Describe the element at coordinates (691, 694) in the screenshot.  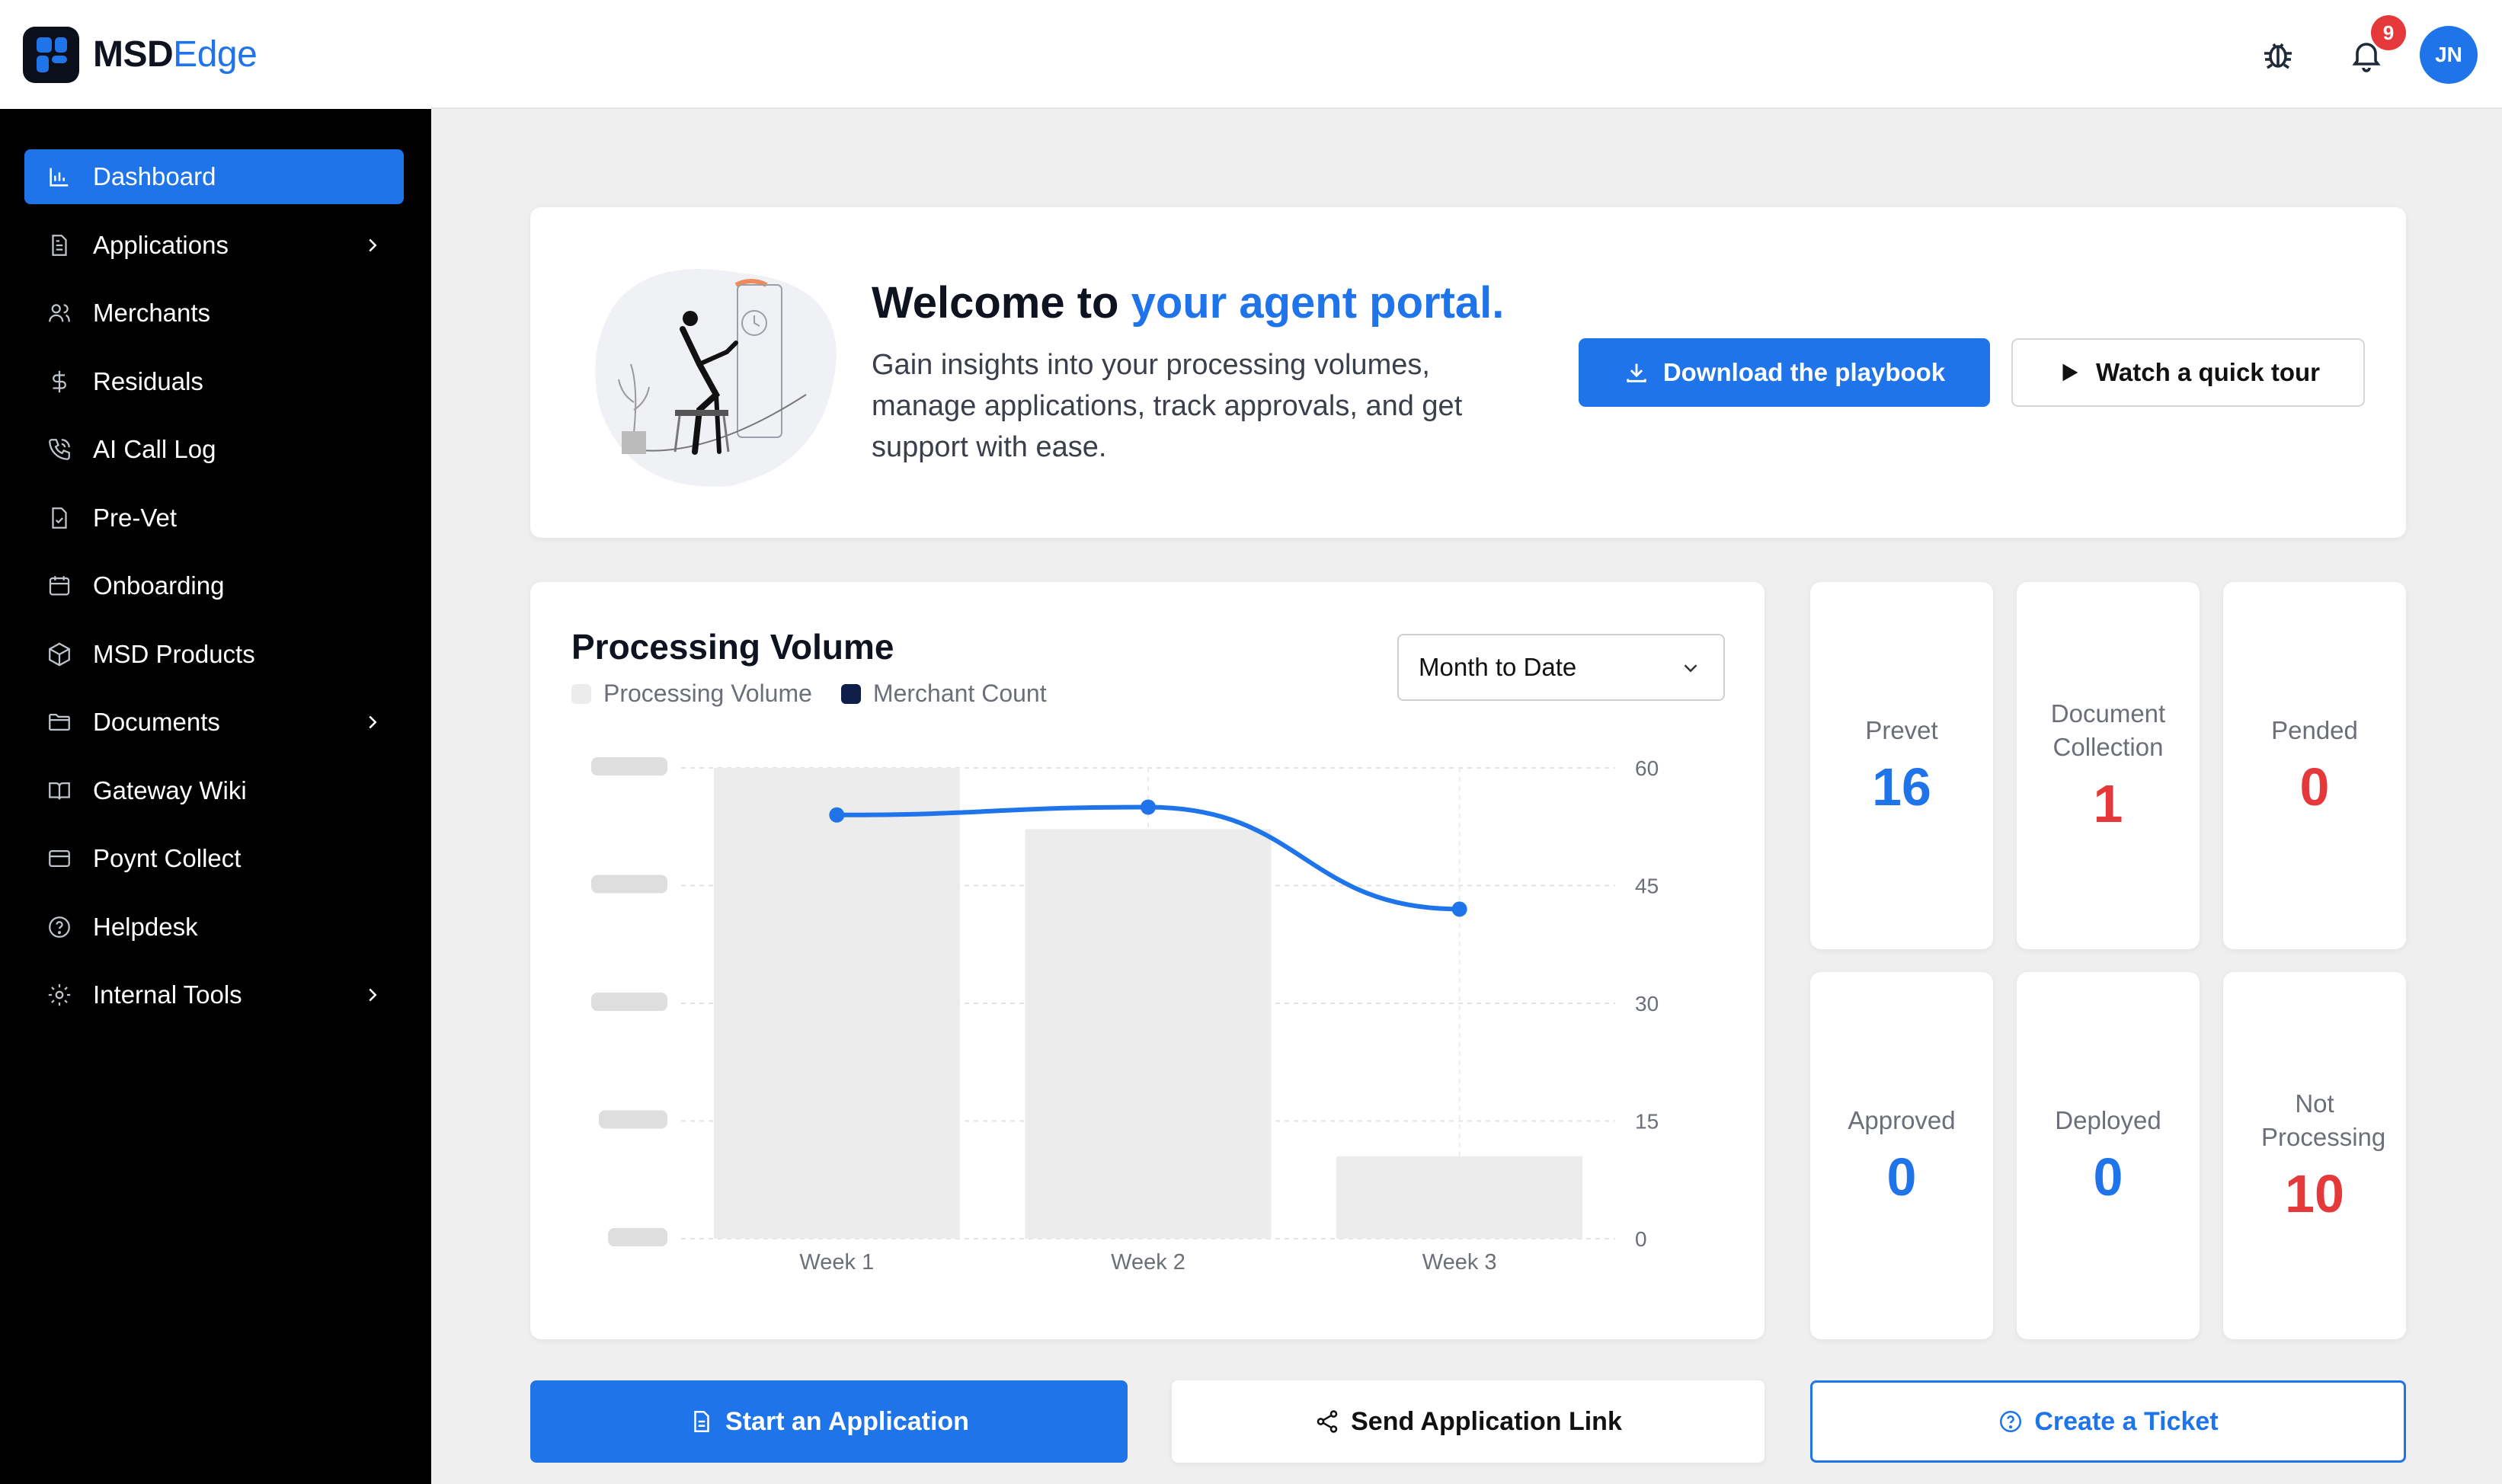
I see `legend-item-processing-volume: Processing Volume` at that location.